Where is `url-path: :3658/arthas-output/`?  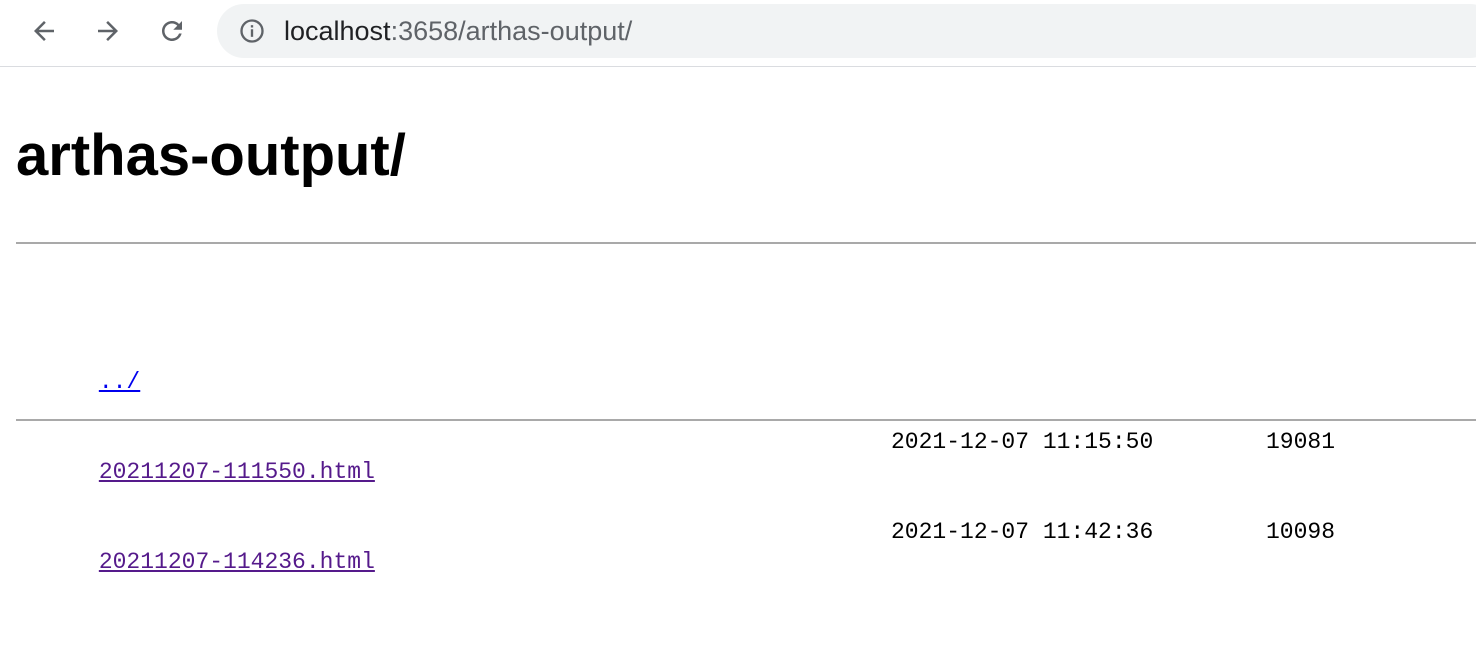
url-path: :3658/arthas-output/ is located at coordinates (511, 31).